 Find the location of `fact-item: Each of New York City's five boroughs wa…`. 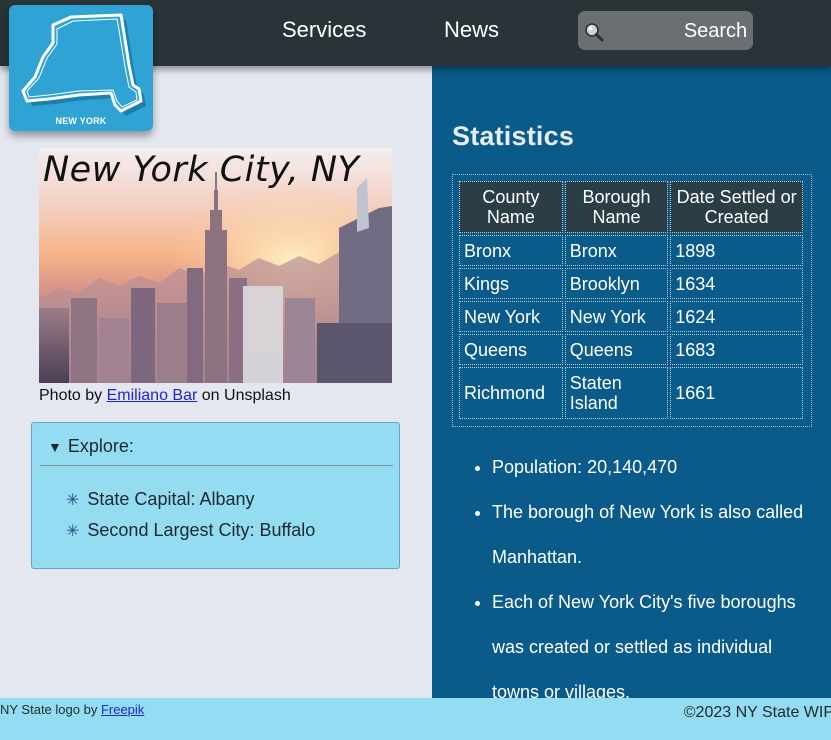

fact-item: Each of New York City's five boroughs wa… is located at coordinates (649, 639).